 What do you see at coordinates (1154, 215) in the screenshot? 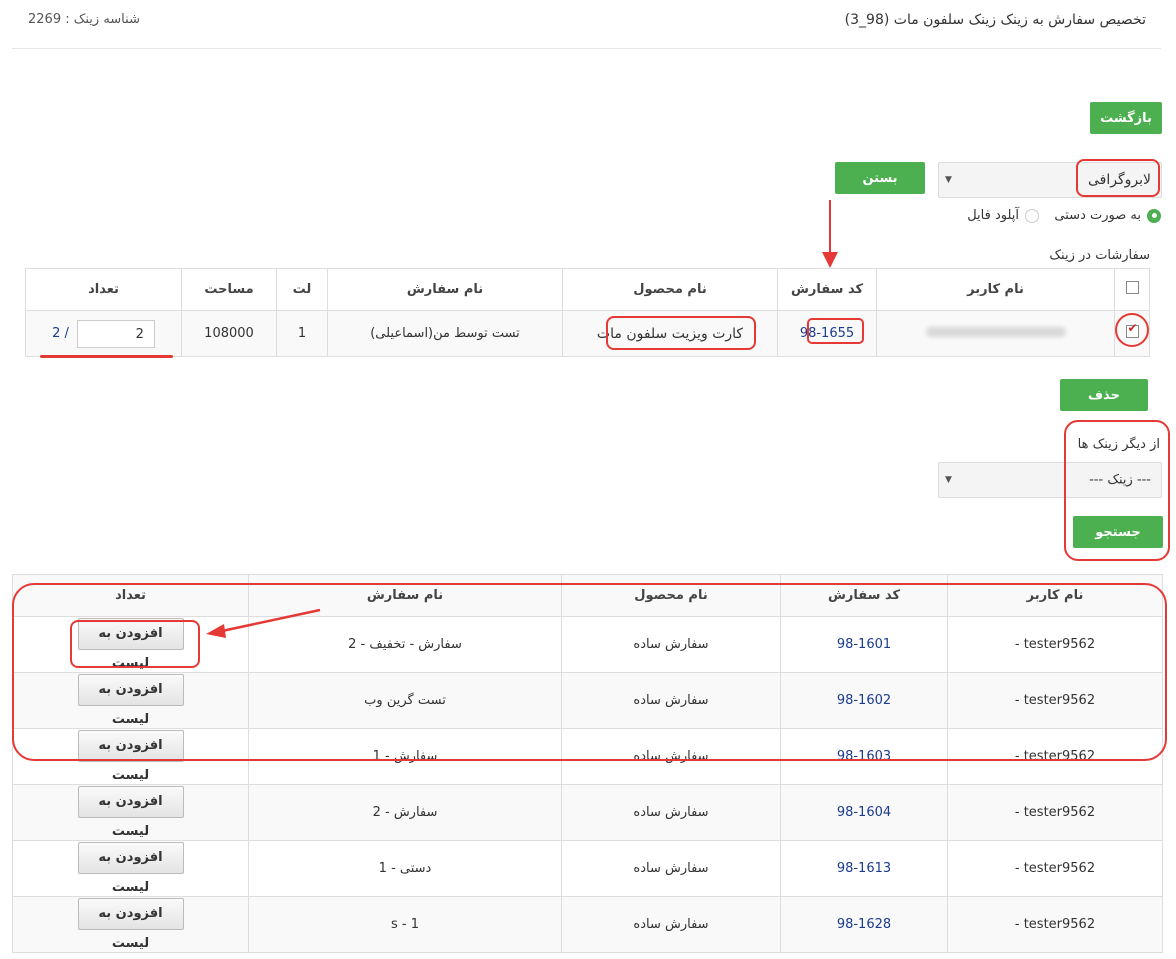
I see `radio-checked-icon` at bounding box center [1154, 215].